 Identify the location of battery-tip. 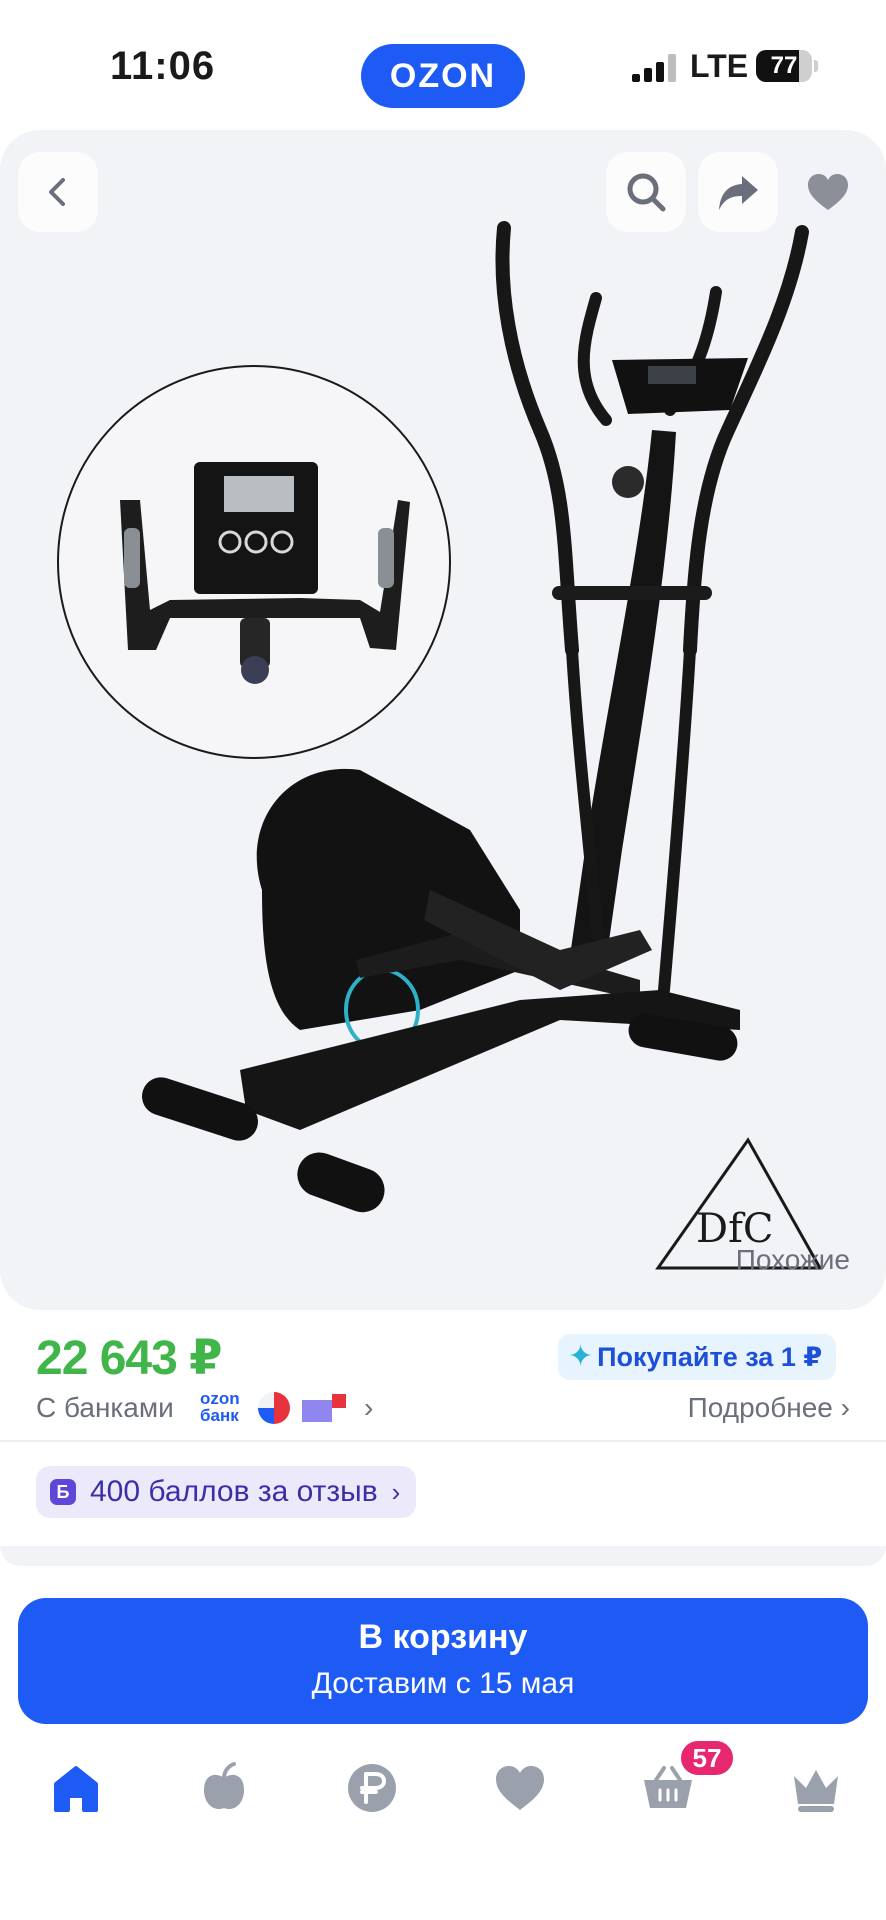
(816, 66).